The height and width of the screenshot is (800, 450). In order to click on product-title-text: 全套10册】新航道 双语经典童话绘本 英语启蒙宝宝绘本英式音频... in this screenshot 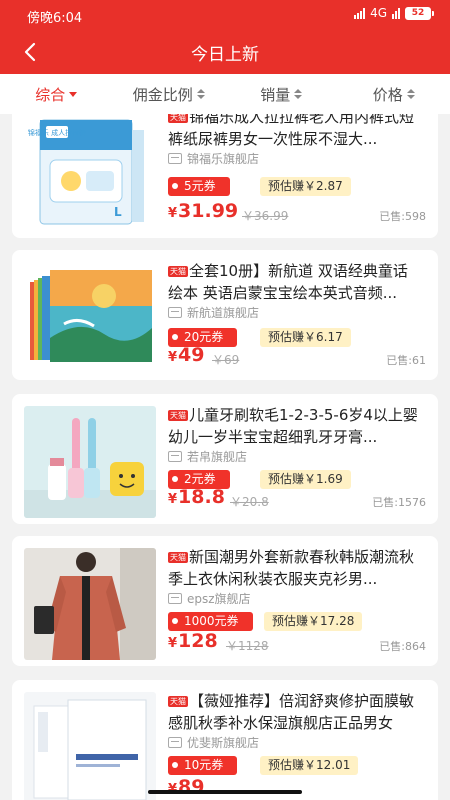, I will do `click(288, 282)`.